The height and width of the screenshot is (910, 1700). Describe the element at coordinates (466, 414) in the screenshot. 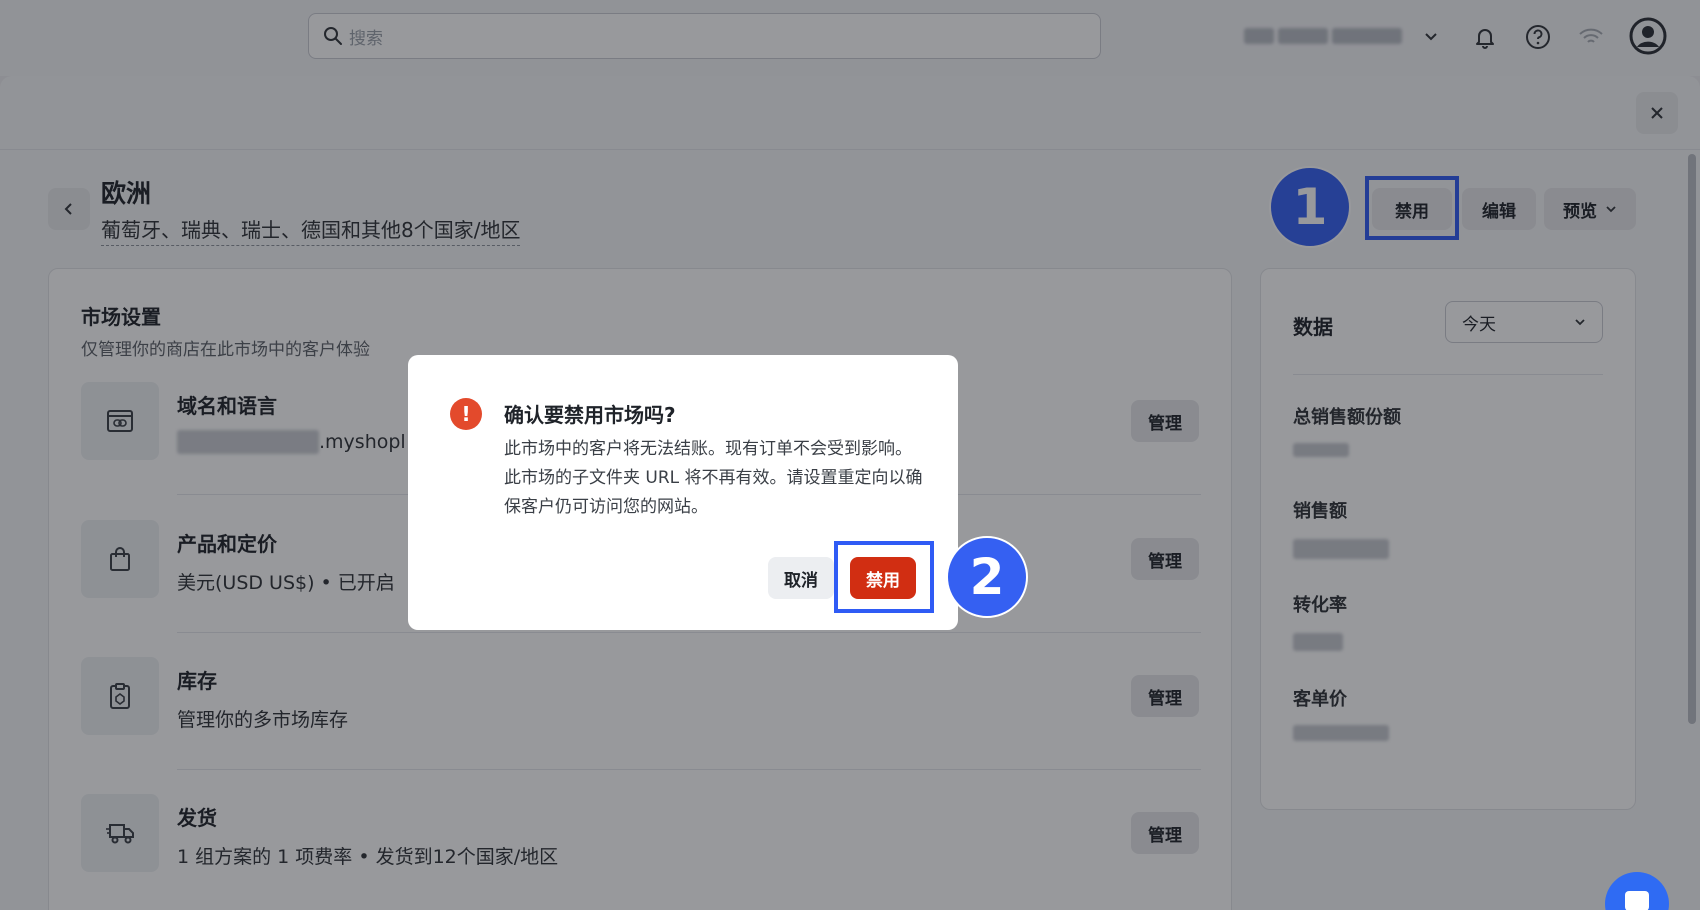

I see `warning-icon: !` at that location.